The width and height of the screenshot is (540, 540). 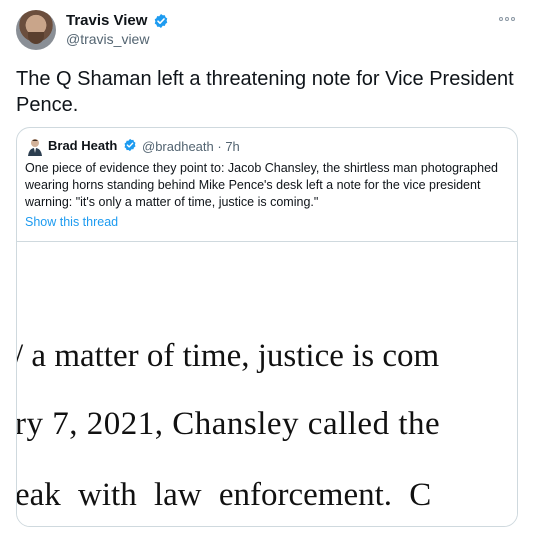 What do you see at coordinates (130, 145) in the screenshot?
I see `quoted-verified-badge-icon` at bounding box center [130, 145].